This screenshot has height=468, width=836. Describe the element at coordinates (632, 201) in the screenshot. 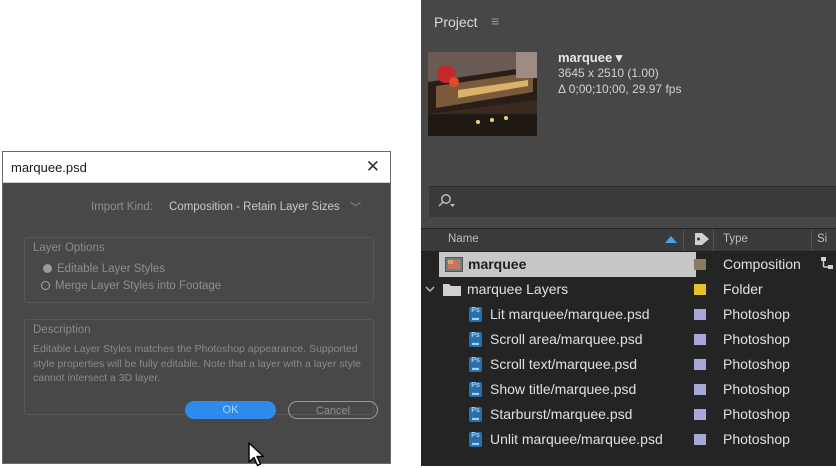

I see `search-input` at that location.